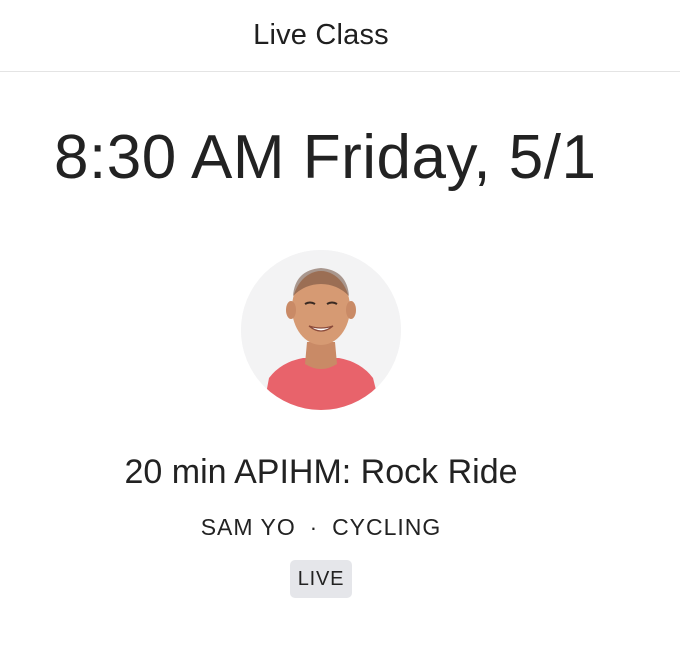 This screenshot has height=666, width=680. Describe the element at coordinates (321, 472) in the screenshot. I see `class-title: 20 min APIHM: Rock Ride` at that location.